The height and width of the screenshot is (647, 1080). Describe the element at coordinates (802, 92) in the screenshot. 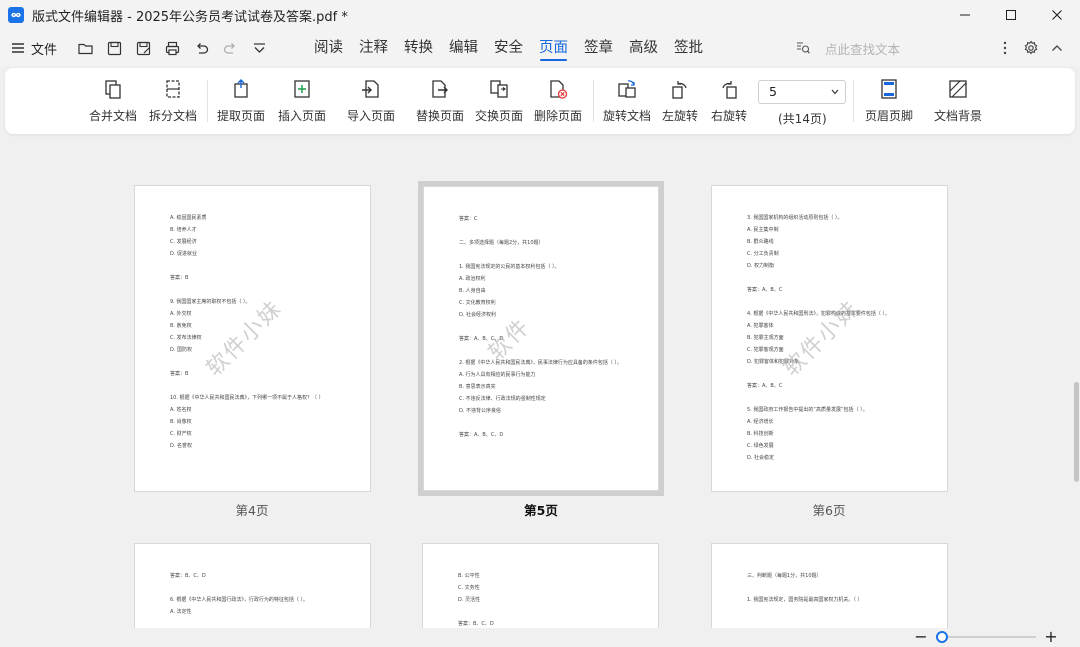

I see `page-number-select: 5` at that location.